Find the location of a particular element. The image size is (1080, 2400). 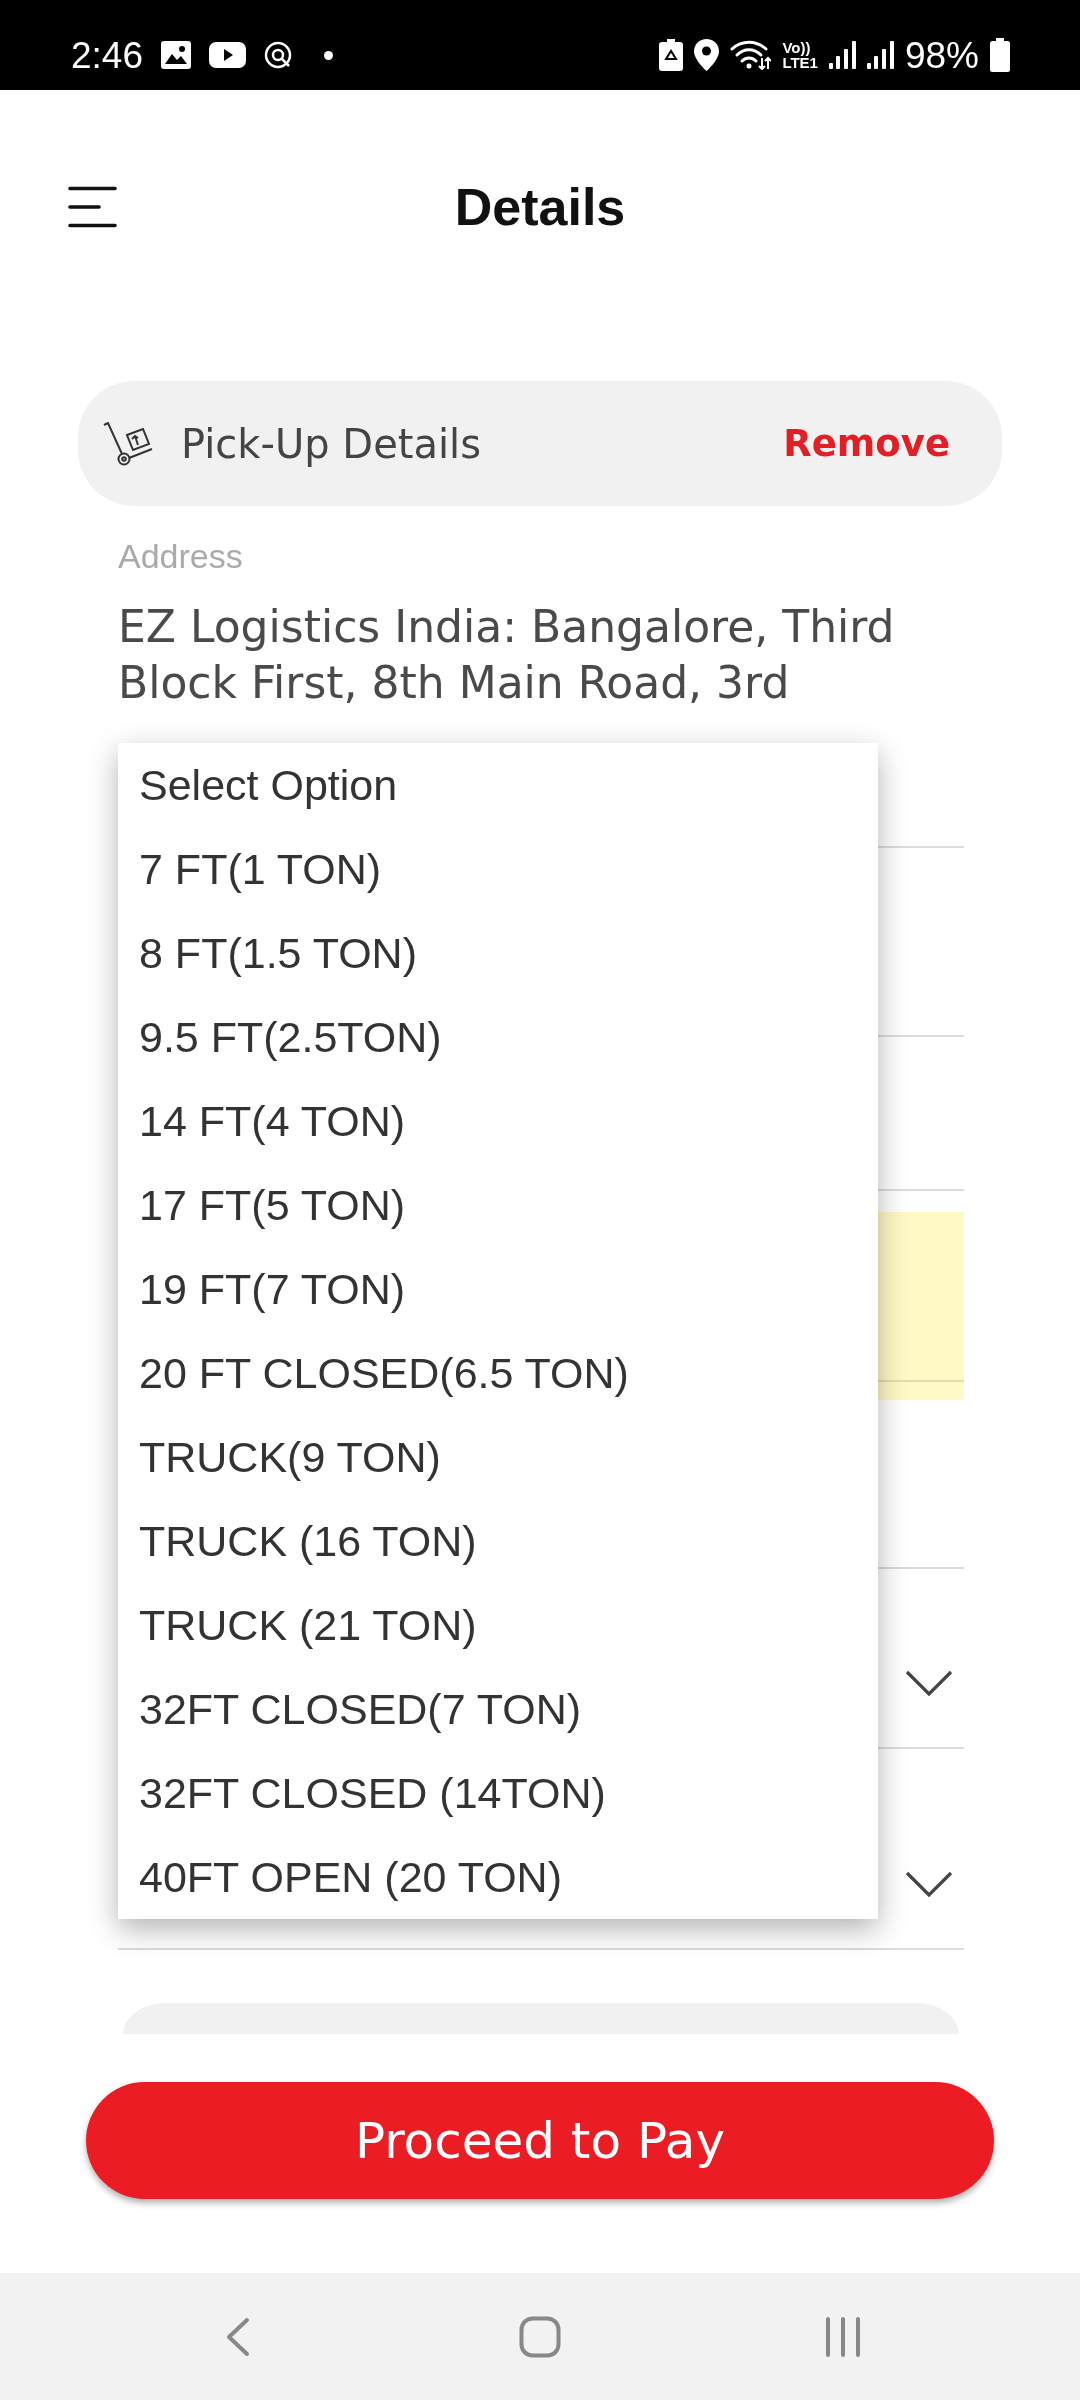

lte-label: LTE1 is located at coordinates (800, 62).